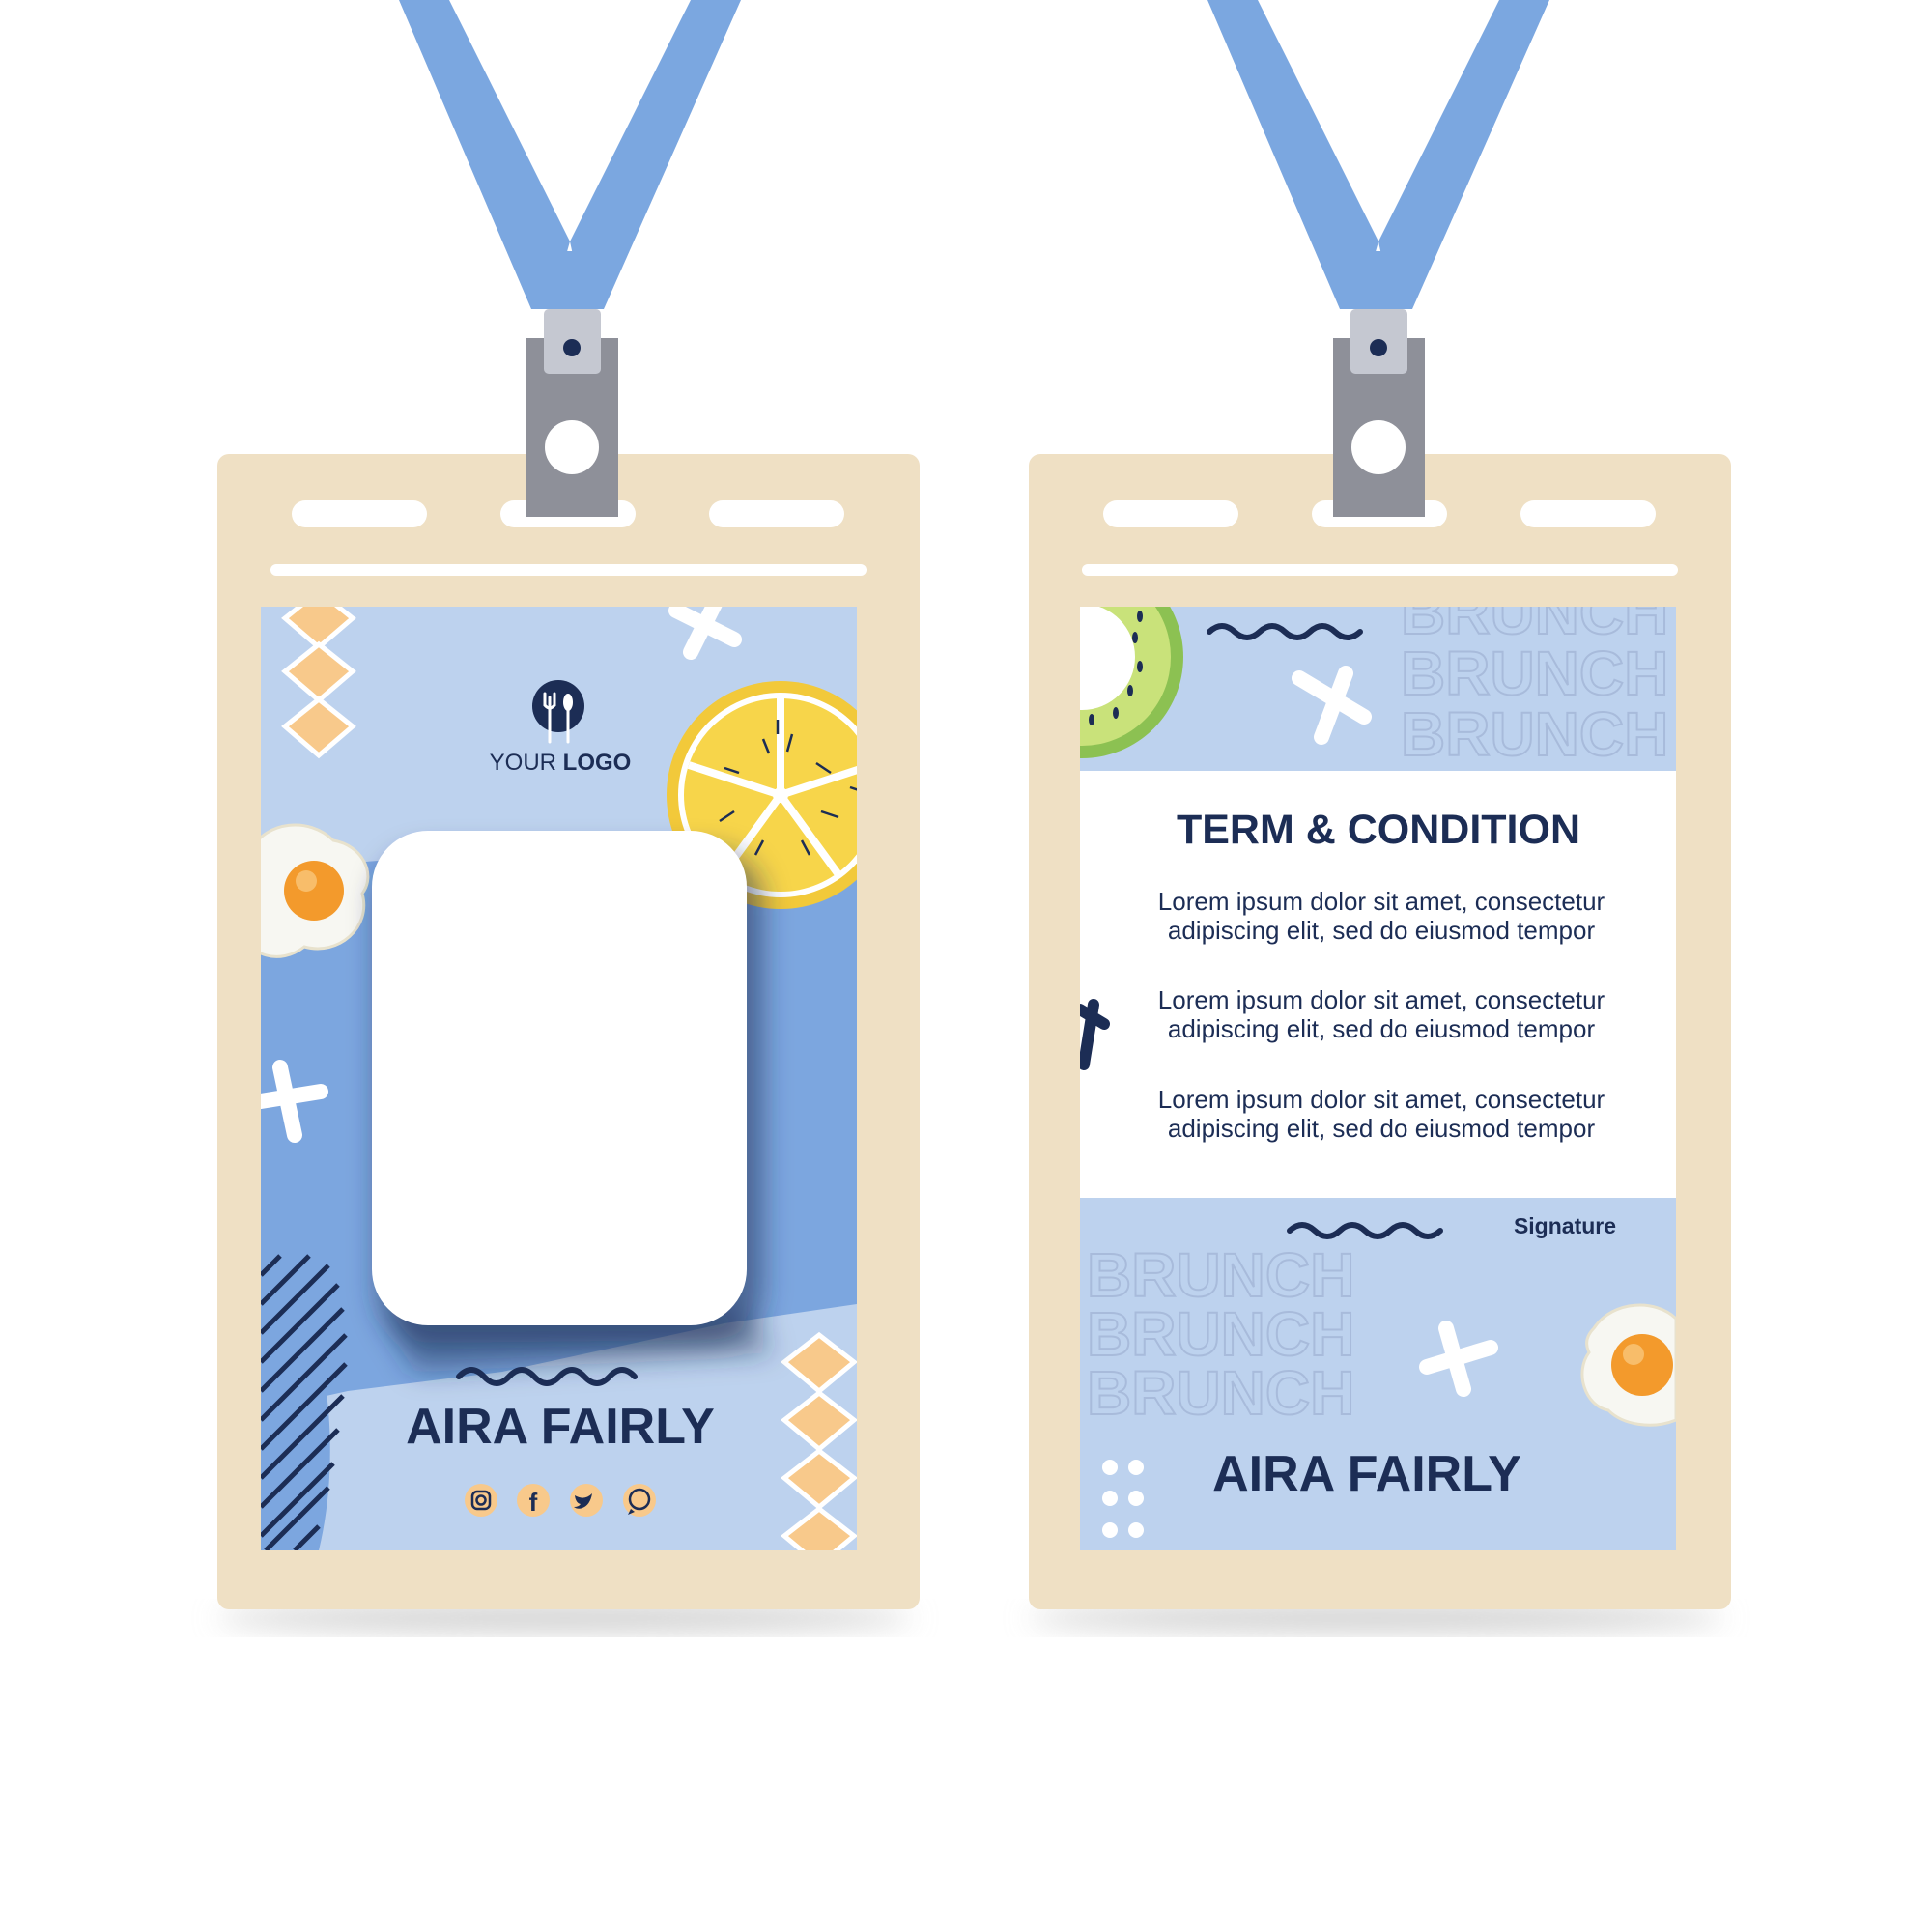  Describe the element at coordinates (481, 1500) in the screenshot. I see `instagram-icon` at that location.